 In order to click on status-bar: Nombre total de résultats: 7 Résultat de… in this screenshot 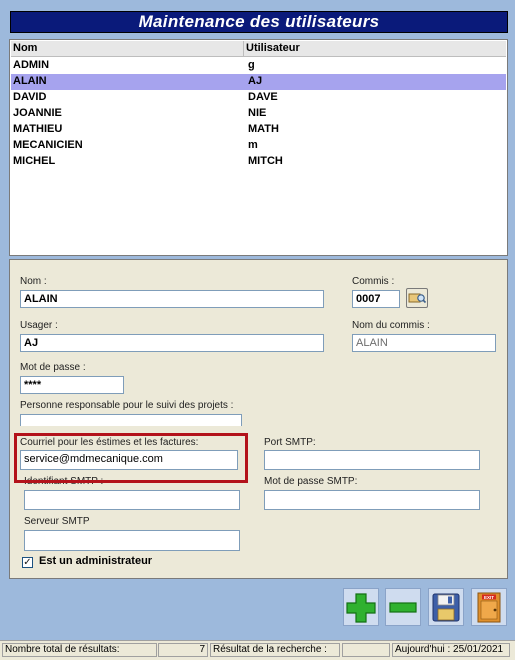, I will do `click(257, 650)`.